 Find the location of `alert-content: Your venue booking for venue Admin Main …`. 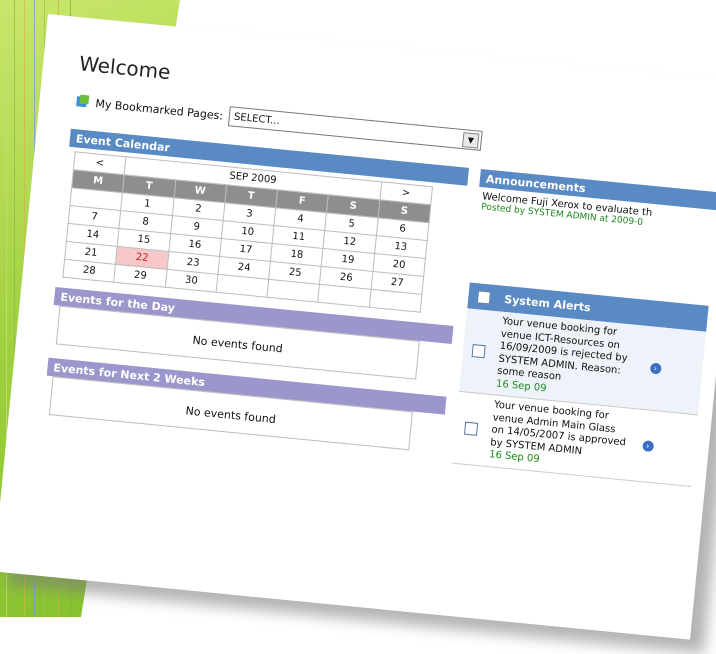

alert-content: Your venue booking for venue Admin Main … is located at coordinates (559, 437).